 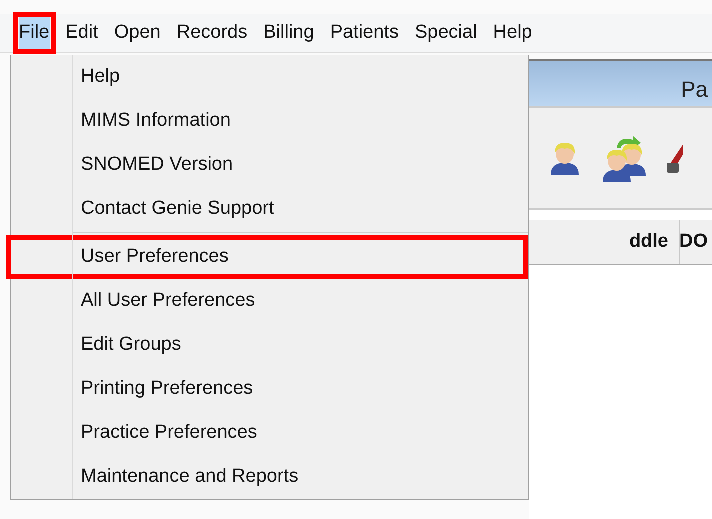 What do you see at coordinates (212, 33) in the screenshot?
I see `menu-bar-item: Records` at bounding box center [212, 33].